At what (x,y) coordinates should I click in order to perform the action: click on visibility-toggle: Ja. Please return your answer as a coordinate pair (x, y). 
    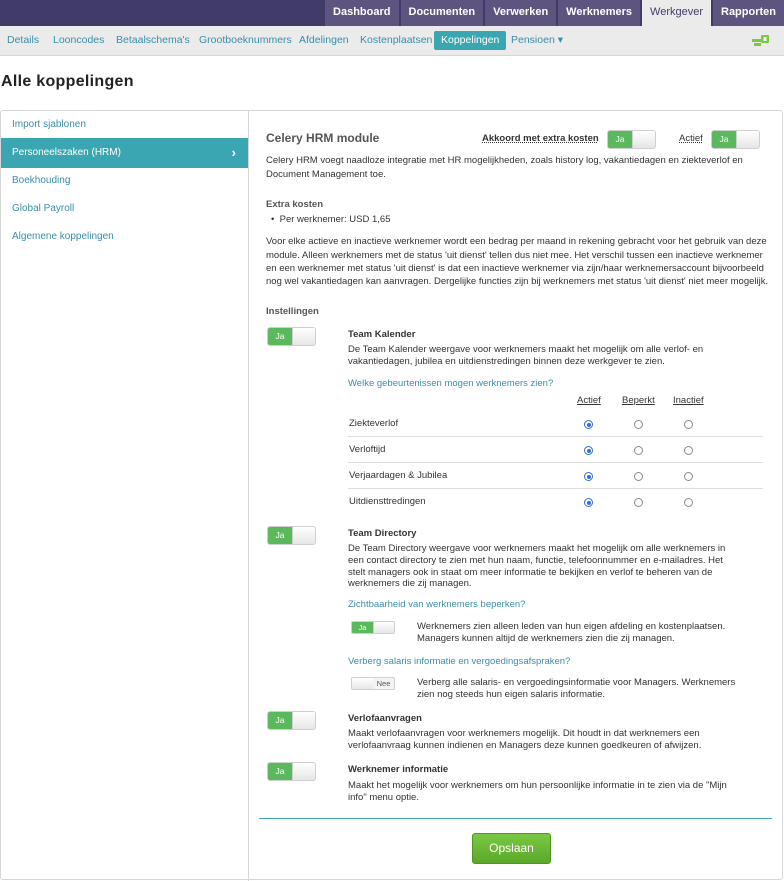
    Looking at the image, I should click on (373, 627).